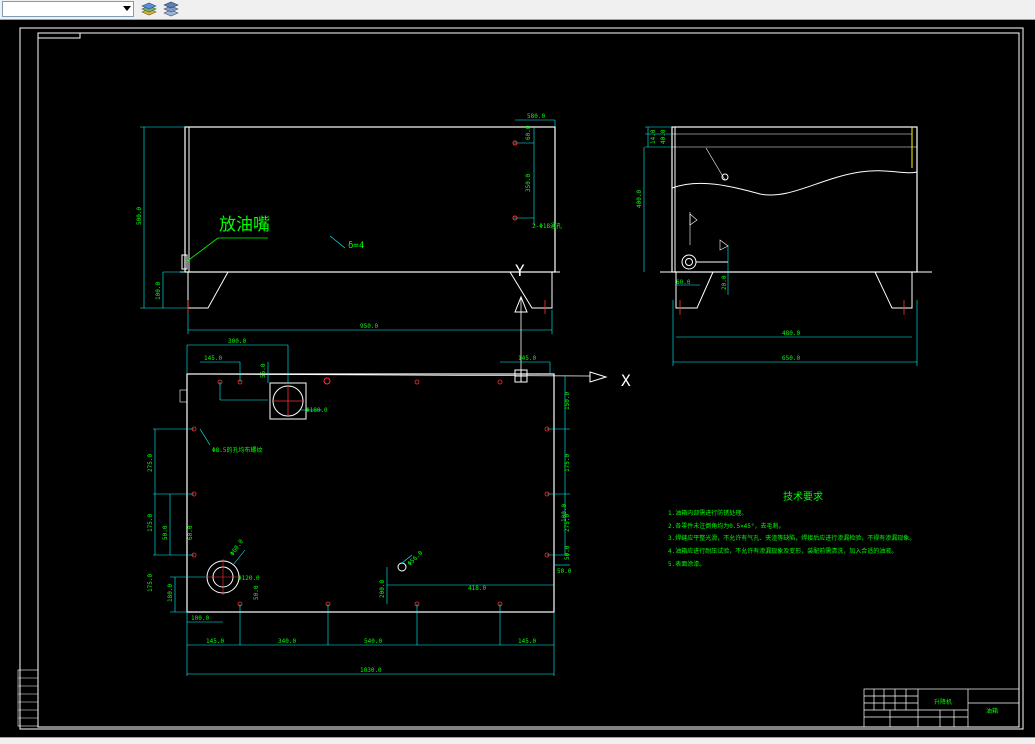 This screenshot has height=744, width=1035. I want to click on dim-plan-50b: 50.0, so click(256, 592).